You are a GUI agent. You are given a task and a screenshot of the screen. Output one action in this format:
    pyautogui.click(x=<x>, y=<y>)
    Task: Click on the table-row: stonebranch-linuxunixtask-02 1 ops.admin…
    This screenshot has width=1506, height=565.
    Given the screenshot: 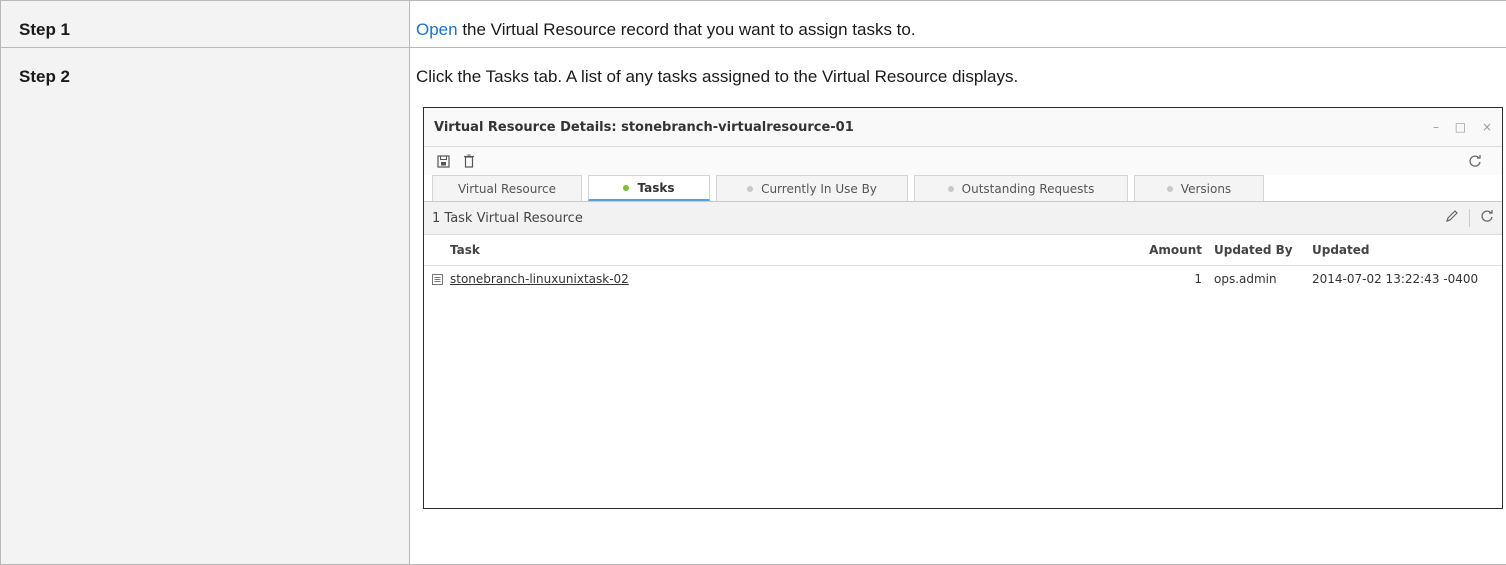 What is the action you would take?
    pyautogui.click(x=963, y=279)
    